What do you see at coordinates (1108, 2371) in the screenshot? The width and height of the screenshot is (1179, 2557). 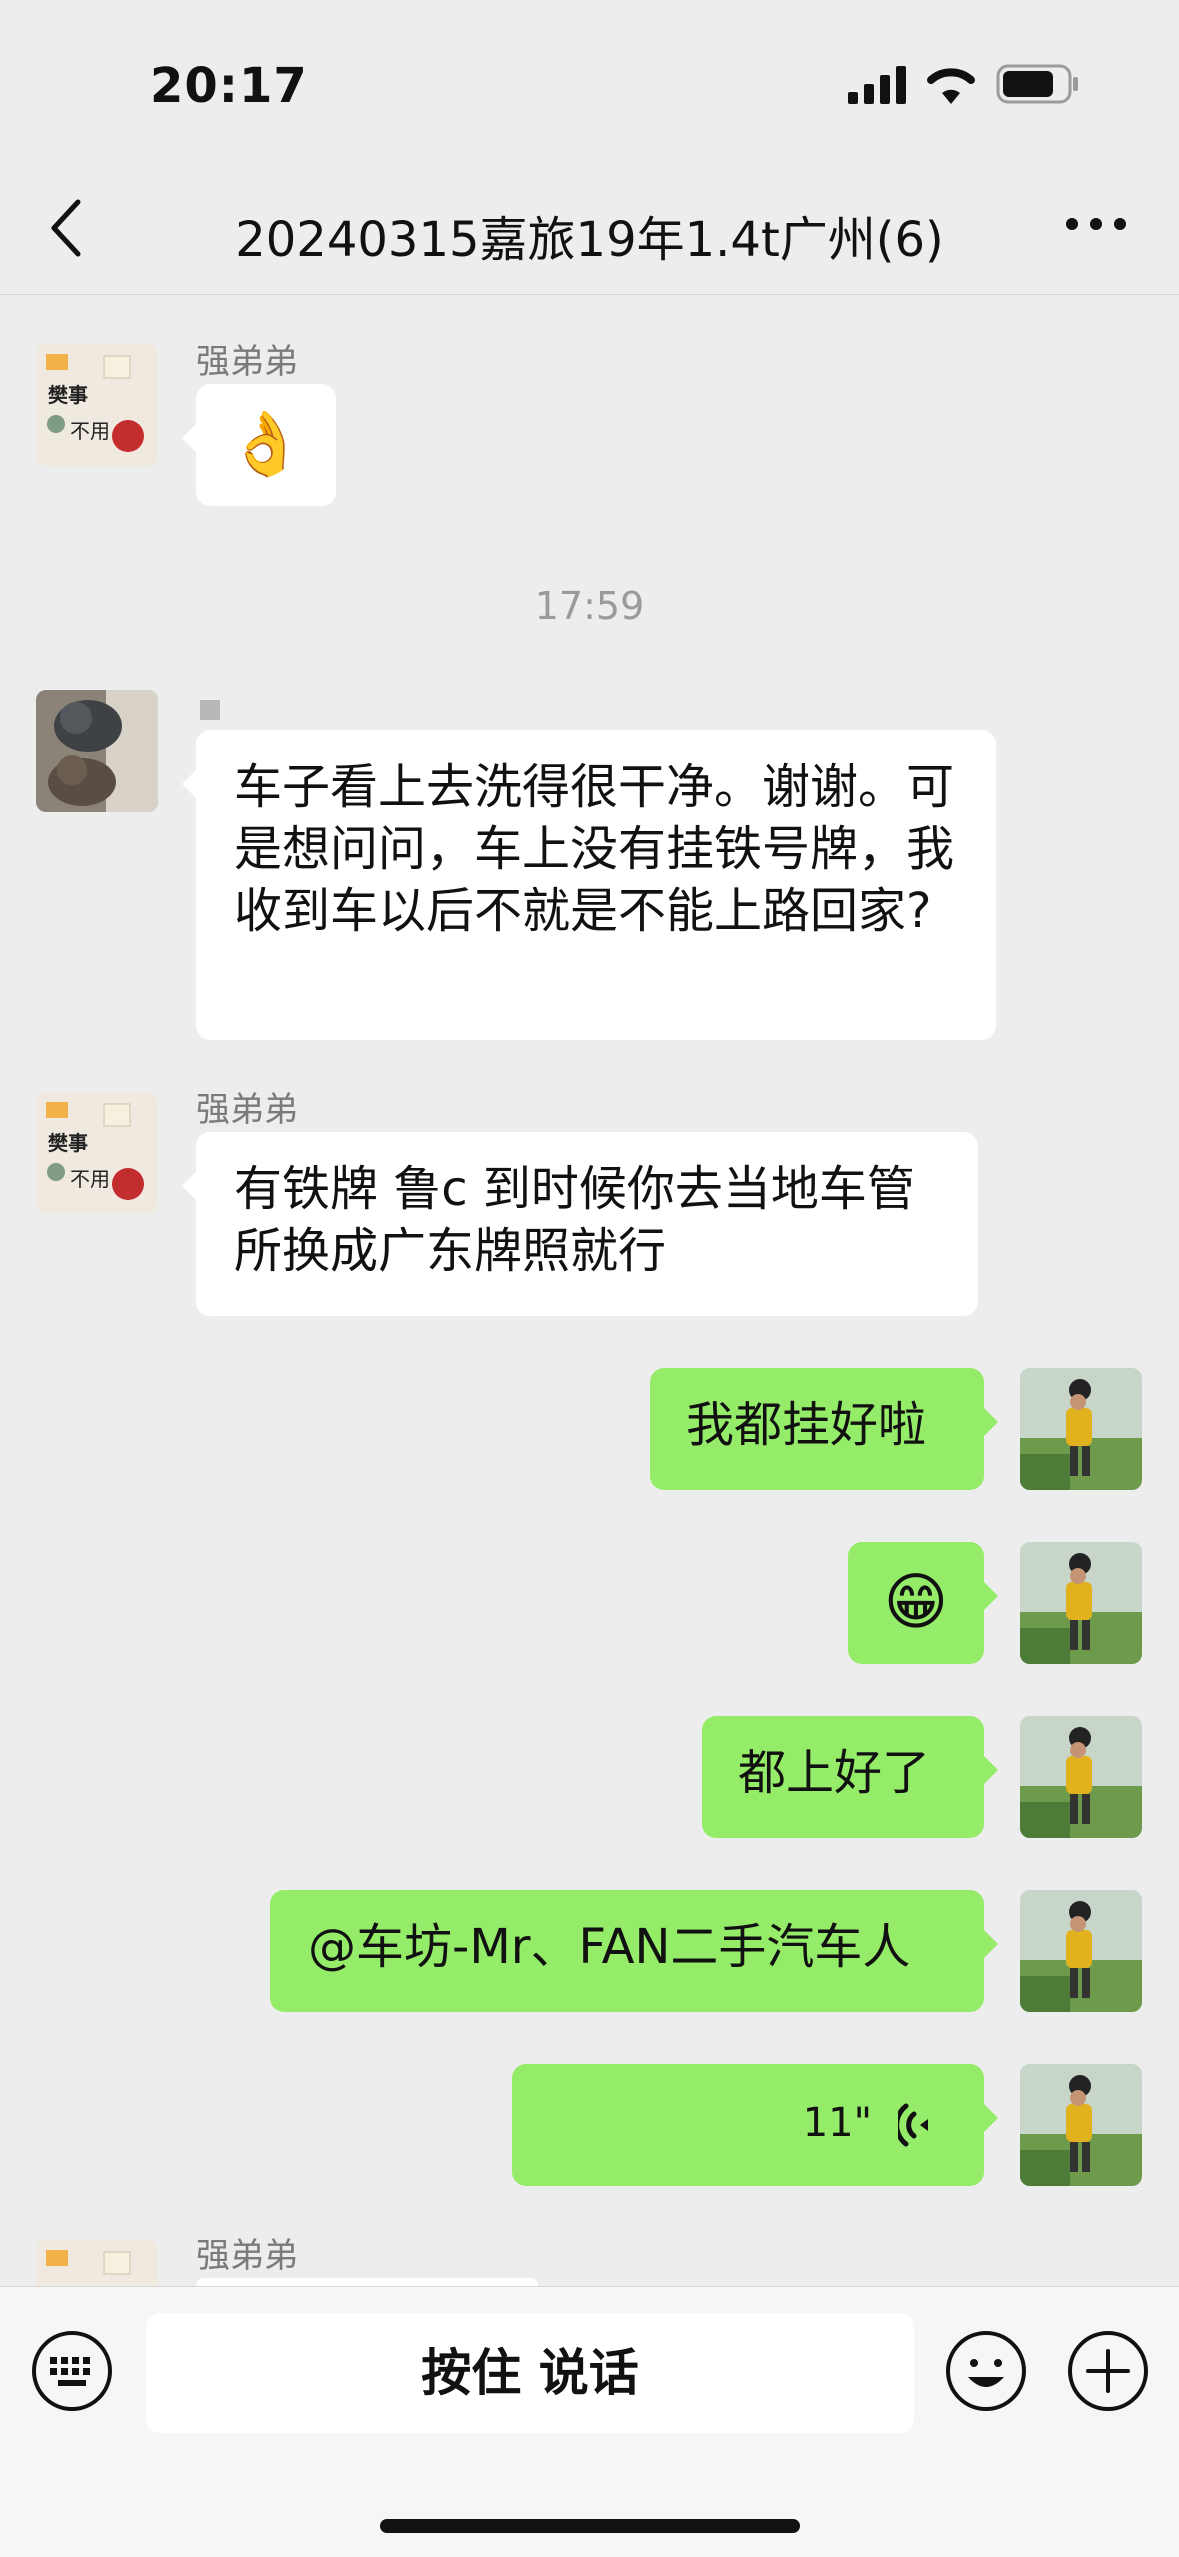 I see `plus-icon` at bounding box center [1108, 2371].